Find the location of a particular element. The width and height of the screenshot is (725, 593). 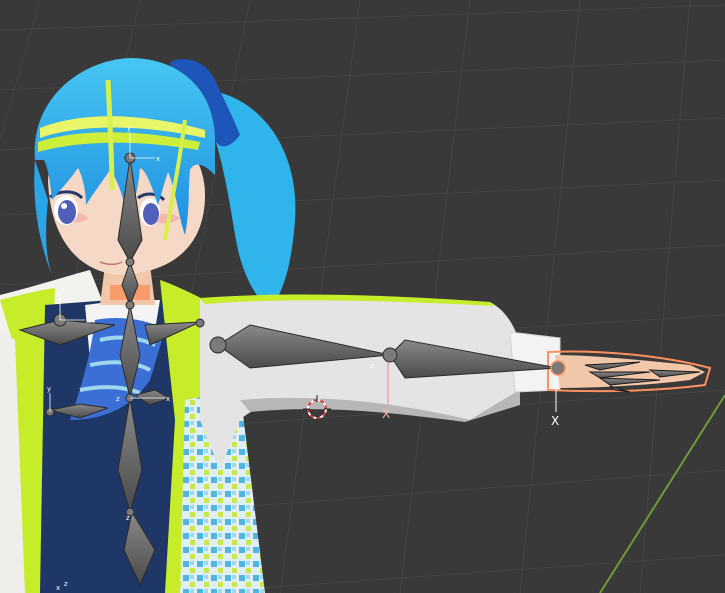

shoulder-x-label: x is located at coordinates (88, 321).